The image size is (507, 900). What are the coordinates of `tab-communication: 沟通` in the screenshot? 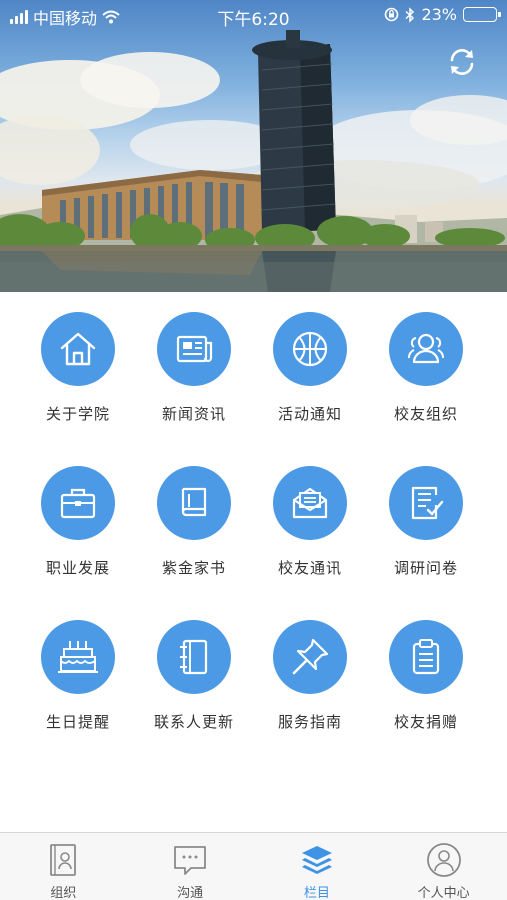 It's located at (190, 866).